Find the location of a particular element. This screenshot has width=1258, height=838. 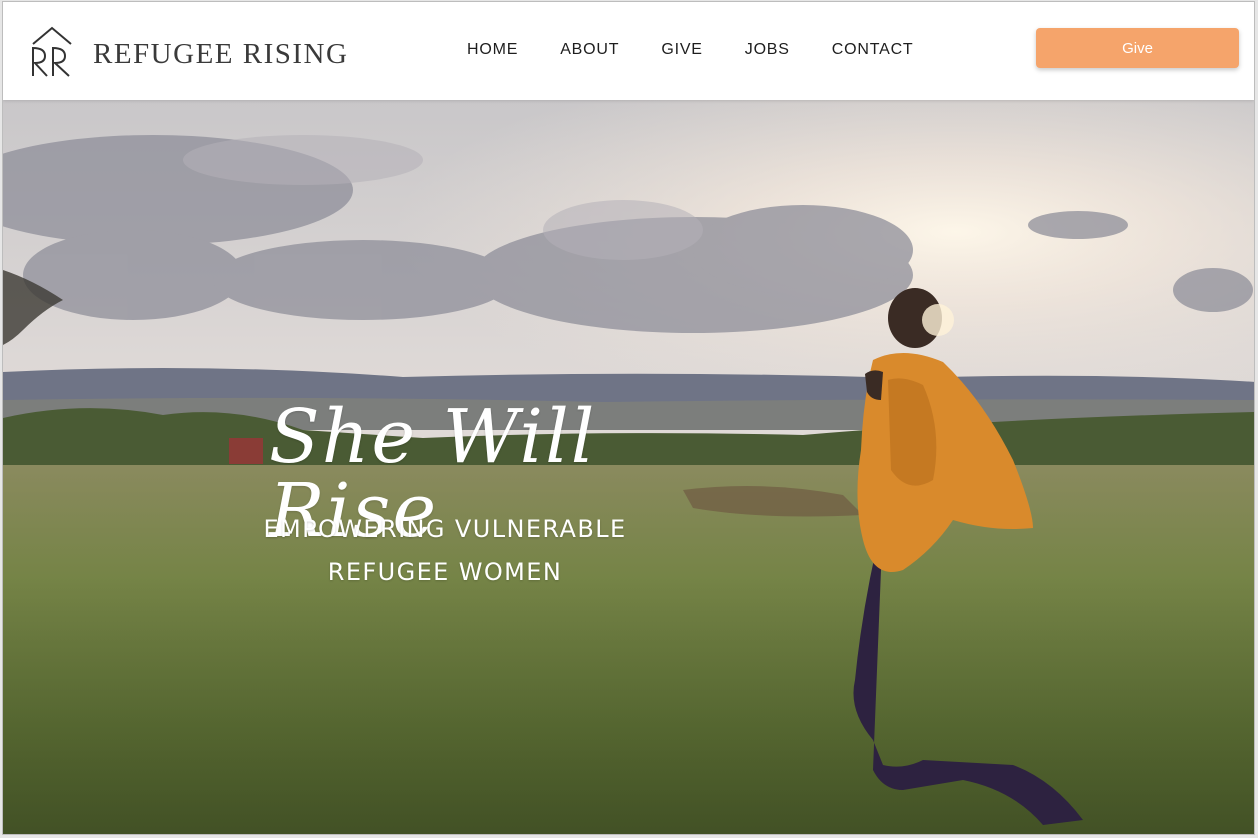

main-nav: HOME ABOUT GIVE JOBS CONTACT is located at coordinates (711, 50).